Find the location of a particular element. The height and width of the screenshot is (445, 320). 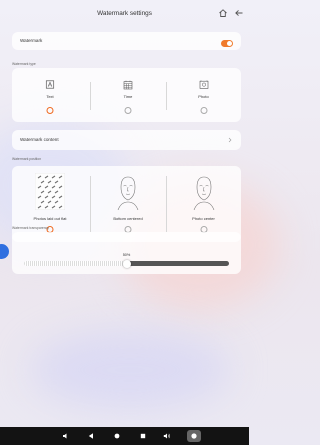

tiled-watermark-preview-icon is located at coordinates (50, 191).